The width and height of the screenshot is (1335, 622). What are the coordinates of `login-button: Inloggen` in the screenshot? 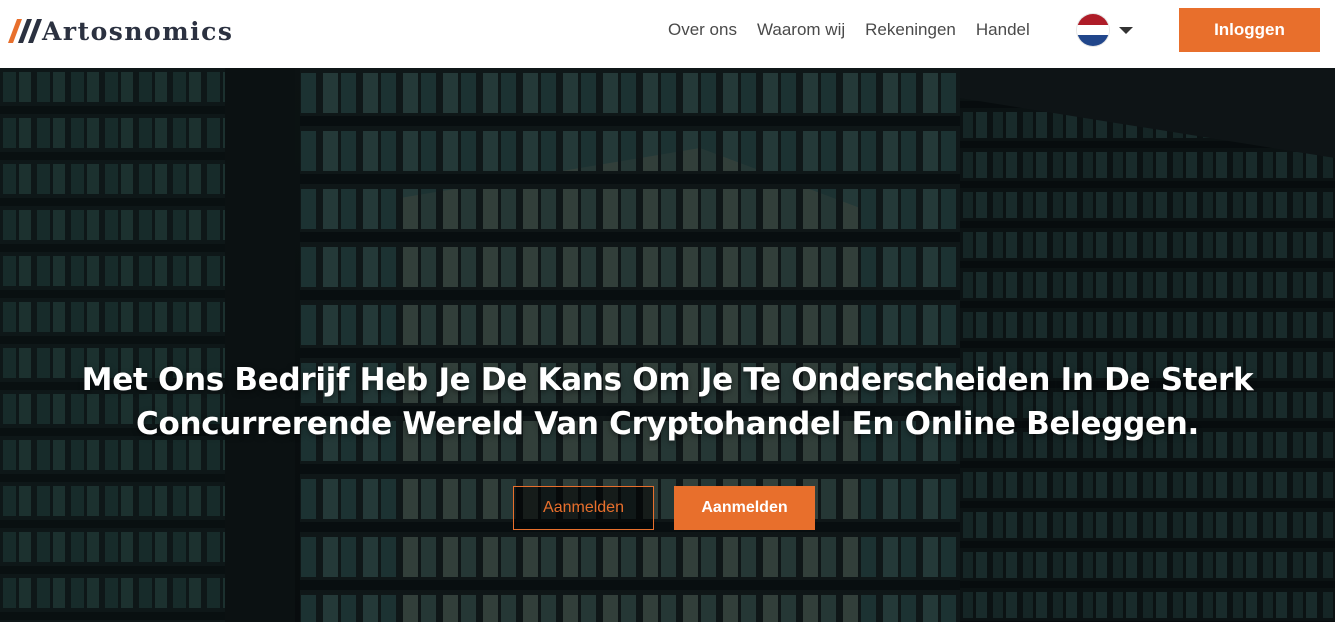 It's located at (1249, 30).